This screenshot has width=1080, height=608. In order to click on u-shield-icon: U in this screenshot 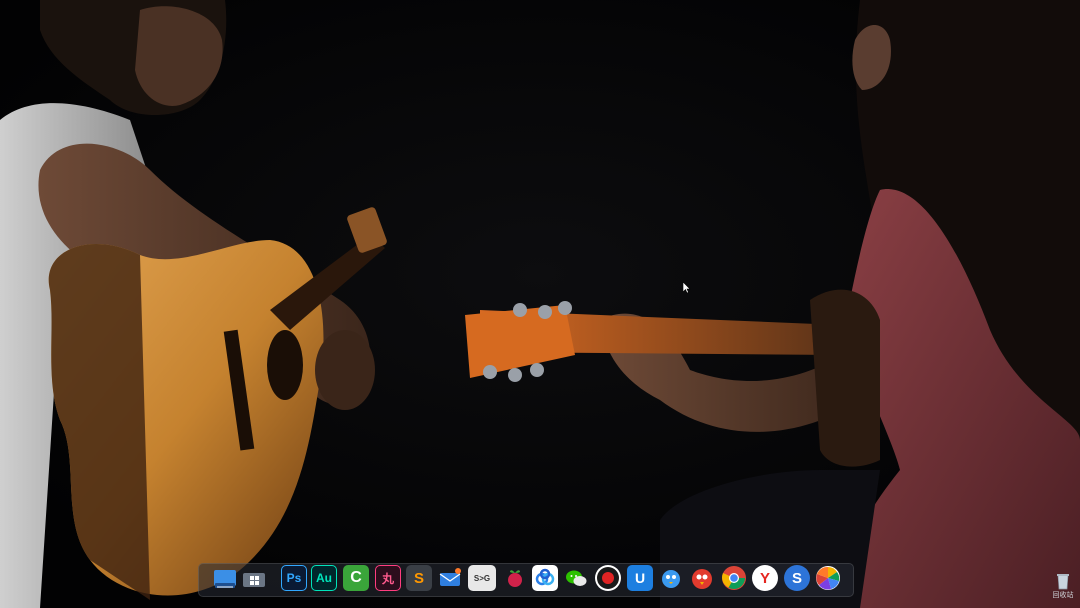, I will do `click(640, 578)`.